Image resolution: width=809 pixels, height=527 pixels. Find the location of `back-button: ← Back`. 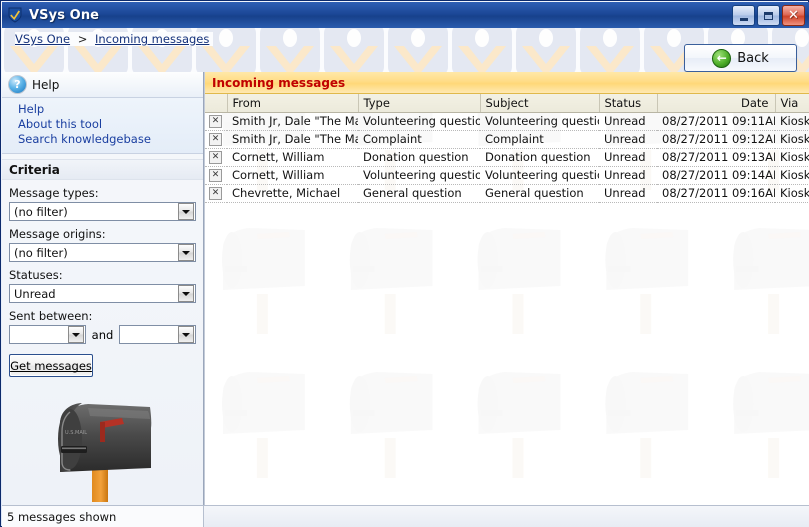

back-button: ← Back is located at coordinates (740, 58).